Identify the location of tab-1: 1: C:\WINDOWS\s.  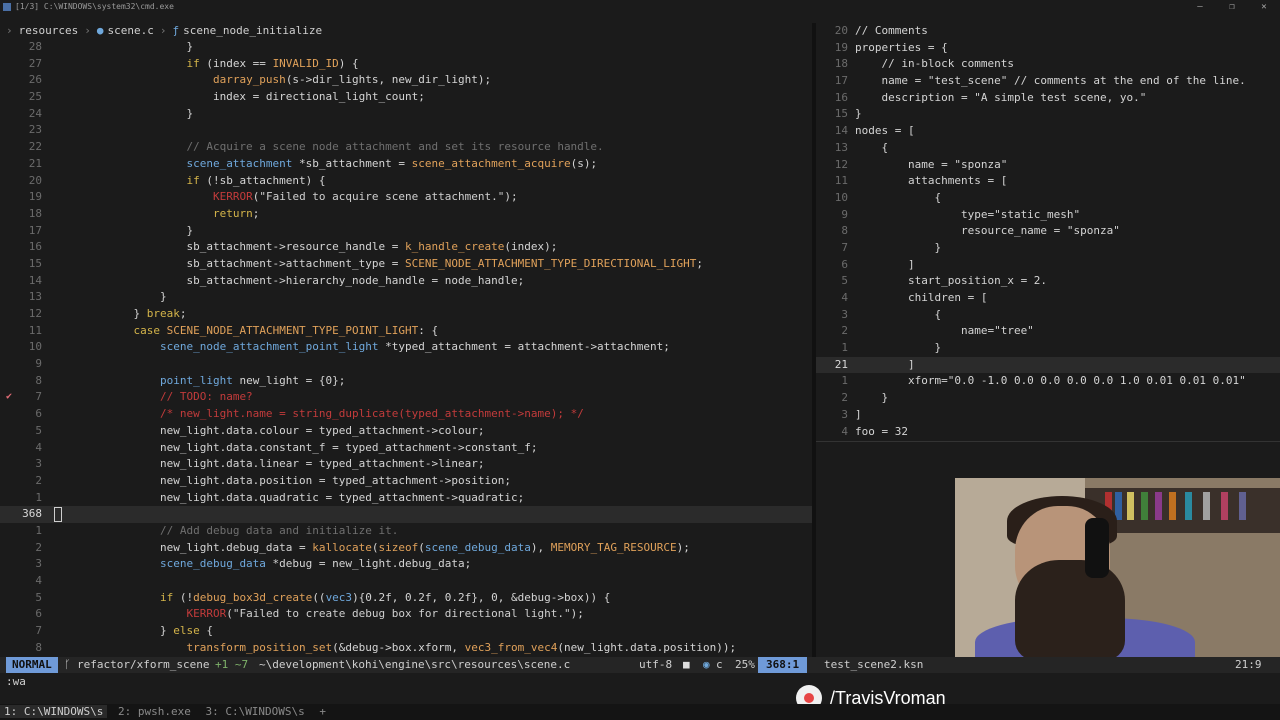
(54, 711).